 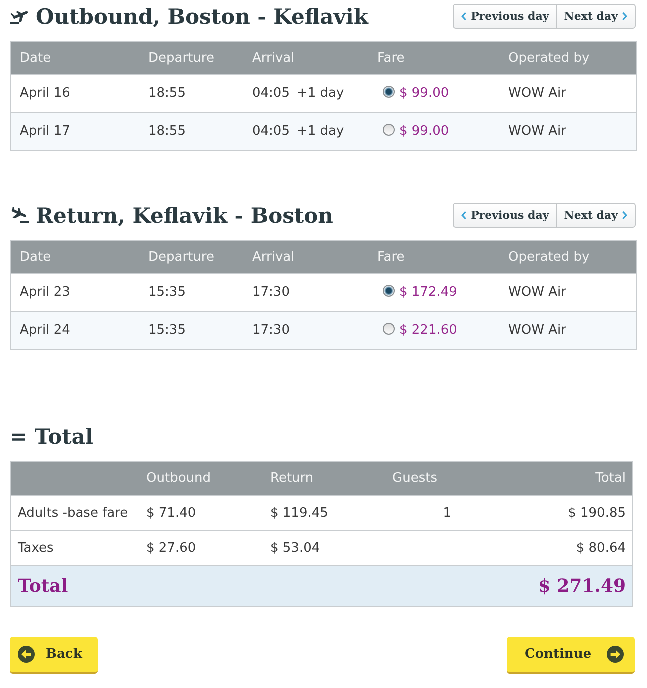 What do you see at coordinates (26, 654) in the screenshot?
I see `arrow-left-icon` at bounding box center [26, 654].